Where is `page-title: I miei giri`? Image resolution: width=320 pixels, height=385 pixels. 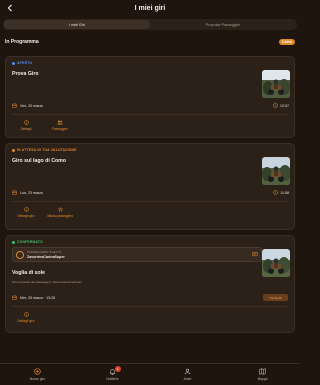
page-title: I miei giri is located at coordinates (150, 8).